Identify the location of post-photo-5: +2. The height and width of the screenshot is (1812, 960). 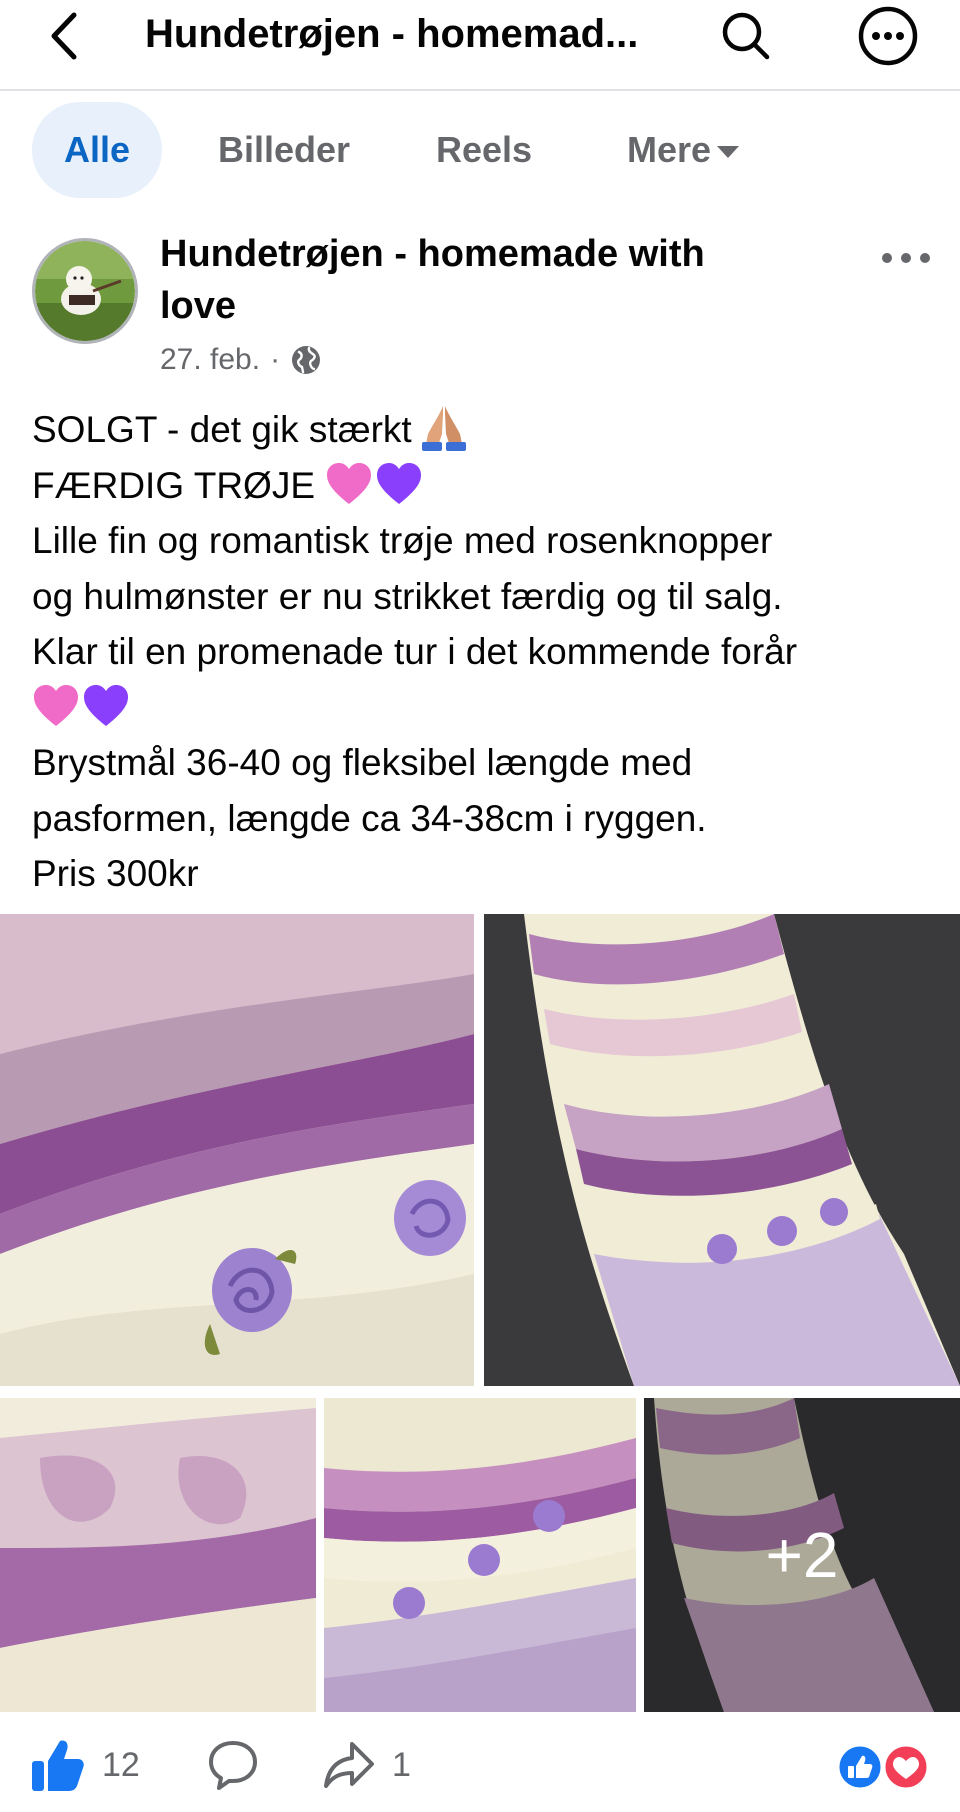
(802, 1555).